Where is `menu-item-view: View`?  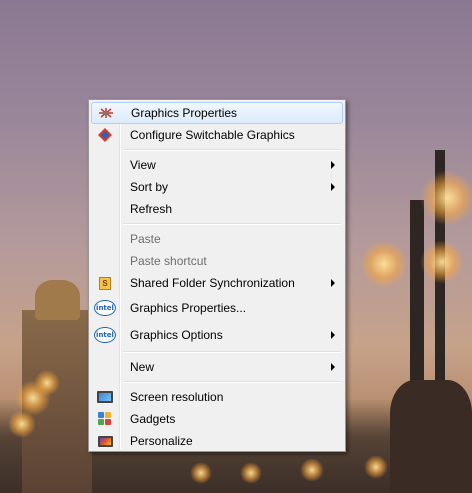 menu-item-view: View is located at coordinates (217, 165).